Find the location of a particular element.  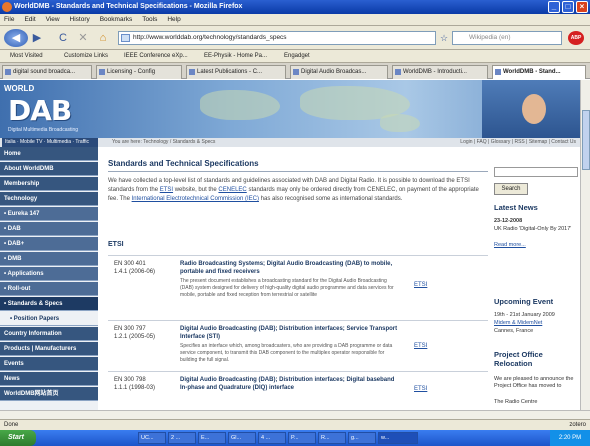

reload-button: C is located at coordinates (63, 38).